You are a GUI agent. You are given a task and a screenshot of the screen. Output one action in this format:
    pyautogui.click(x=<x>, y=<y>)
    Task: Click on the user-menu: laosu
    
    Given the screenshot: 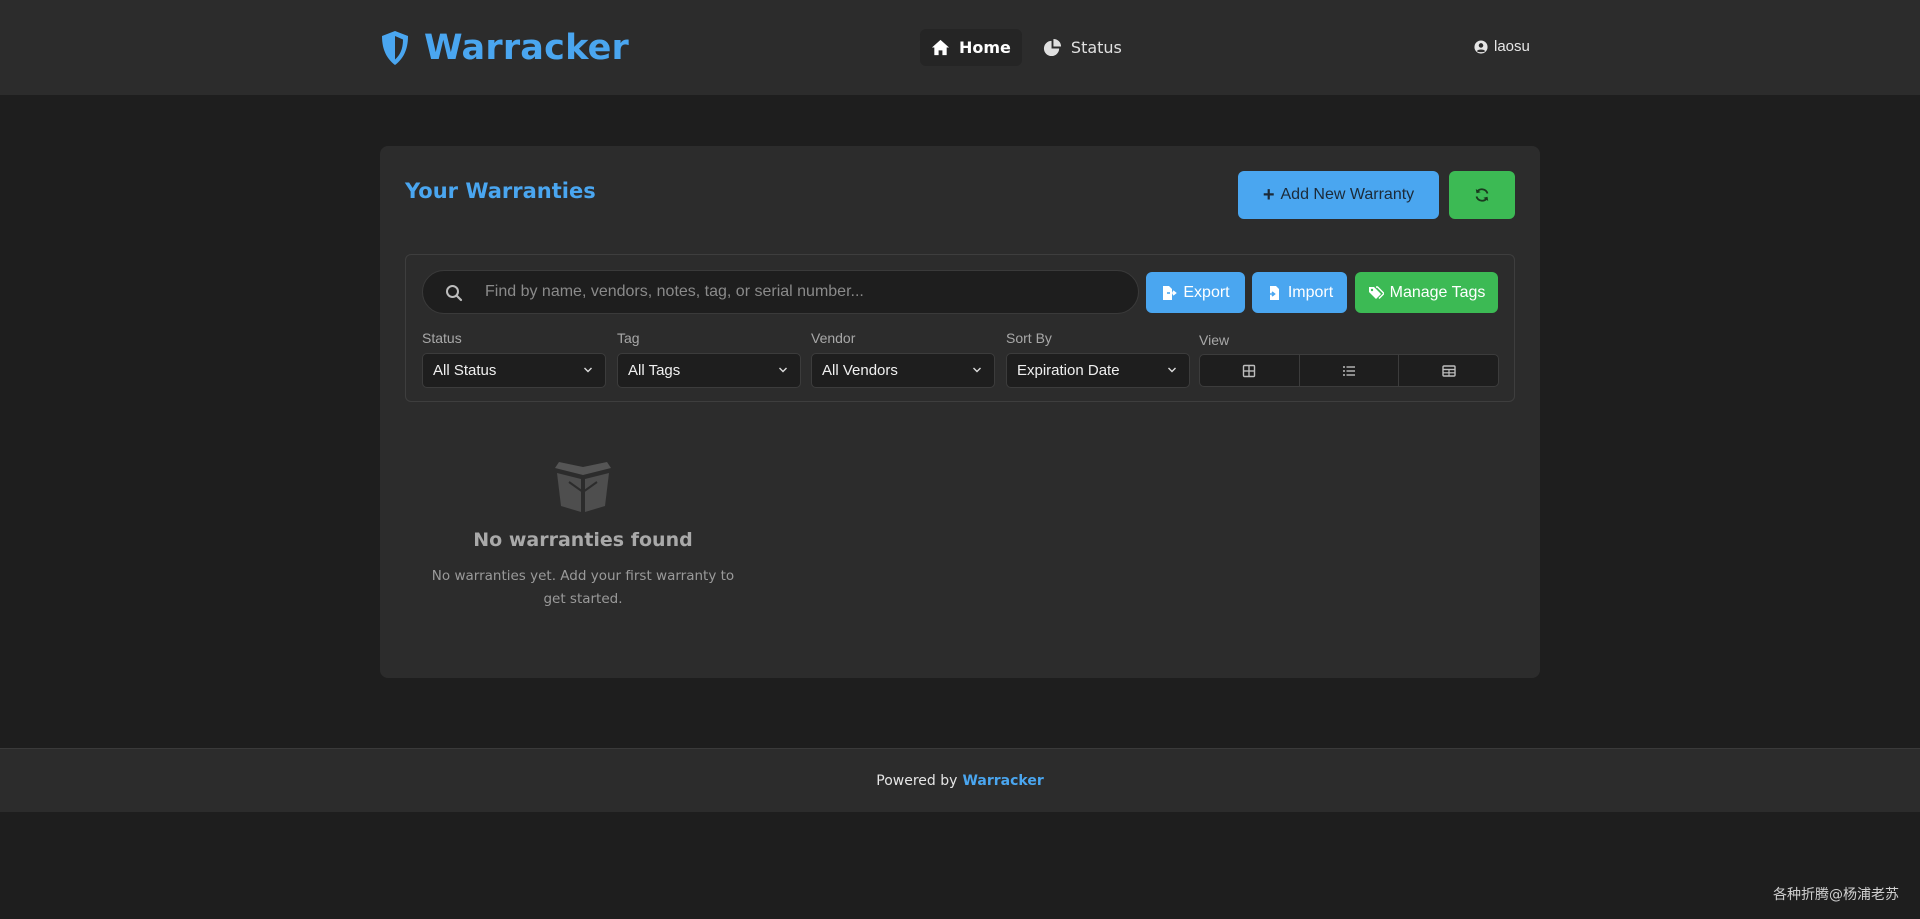 What is the action you would take?
    pyautogui.click(x=1502, y=46)
    